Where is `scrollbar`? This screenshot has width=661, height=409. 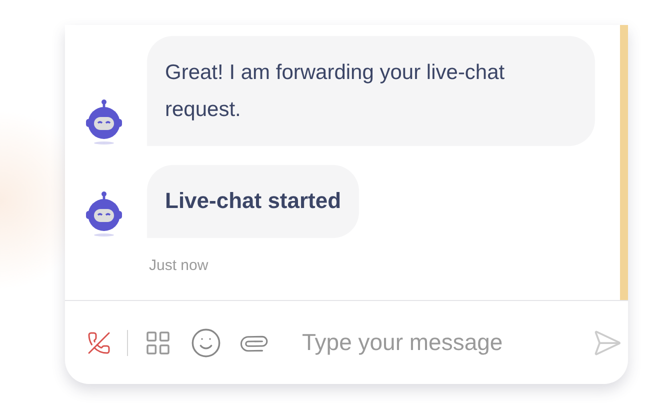
scrollbar is located at coordinates (624, 162).